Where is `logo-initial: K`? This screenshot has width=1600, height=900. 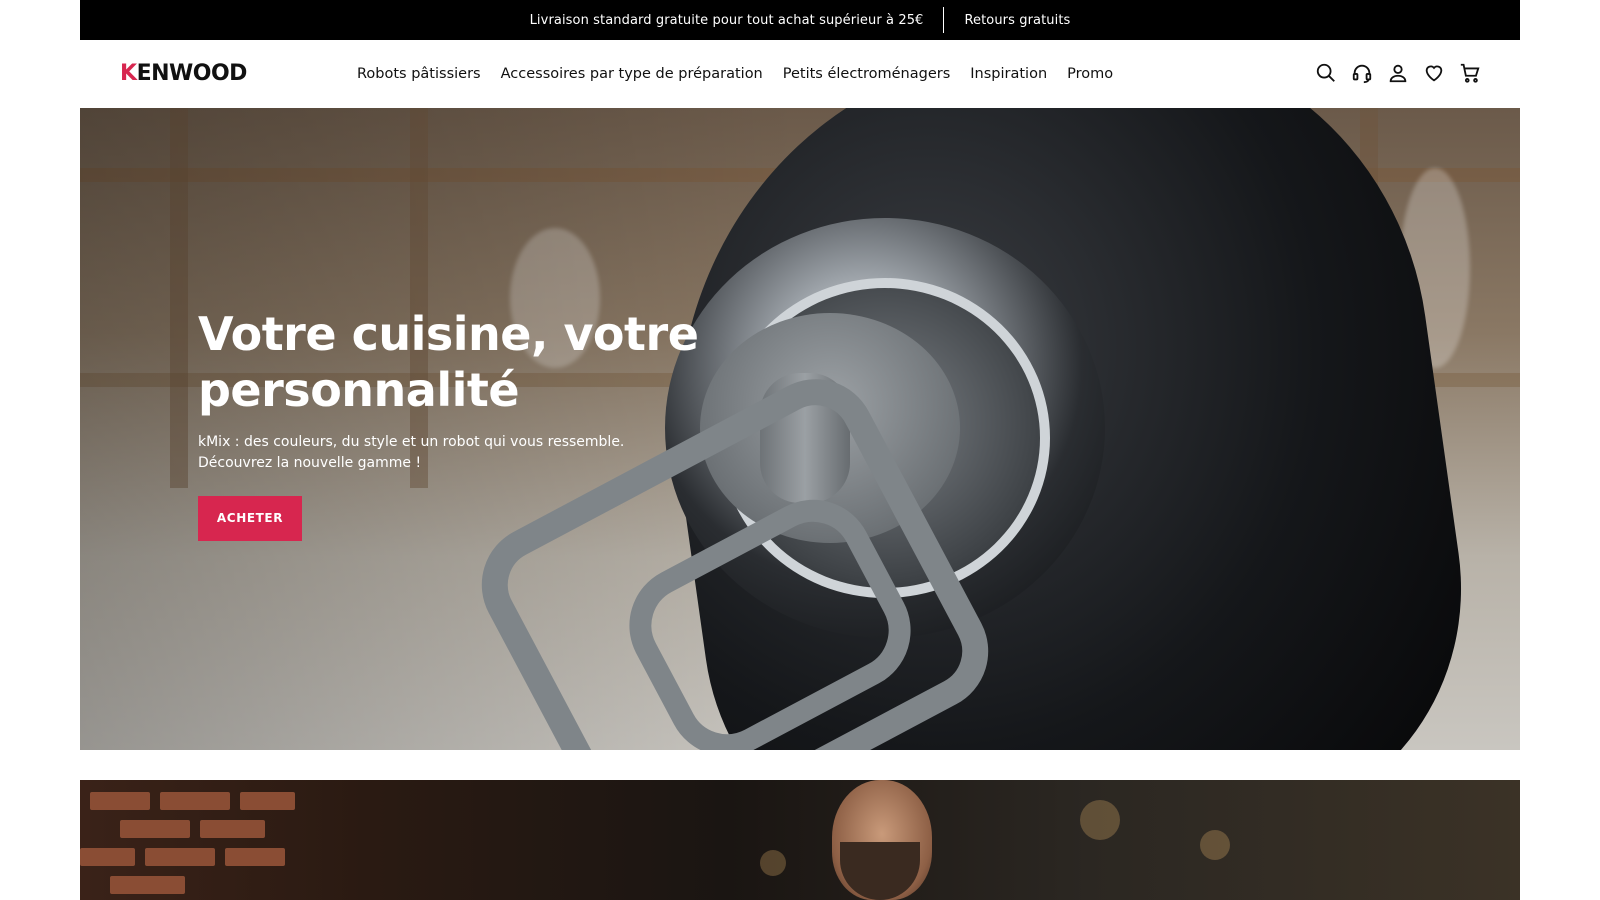 logo-initial: K is located at coordinates (128, 73).